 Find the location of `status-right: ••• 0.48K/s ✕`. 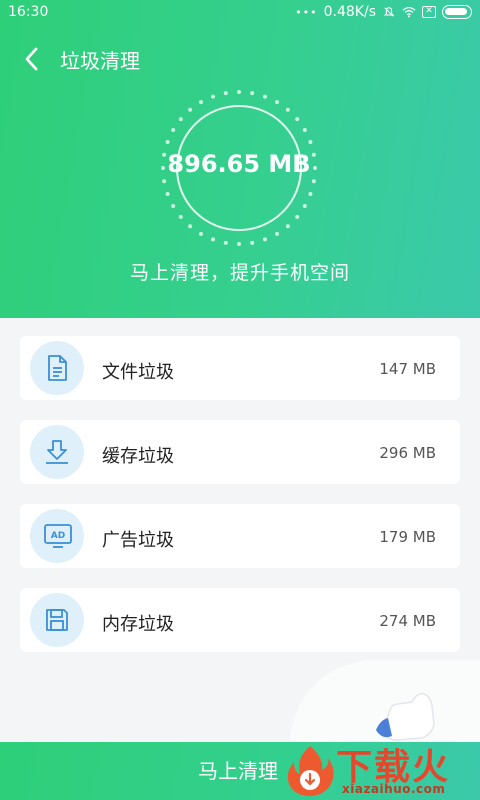

status-right: ••• 0.48K/s ✕ is located at coordinates (383, 12).